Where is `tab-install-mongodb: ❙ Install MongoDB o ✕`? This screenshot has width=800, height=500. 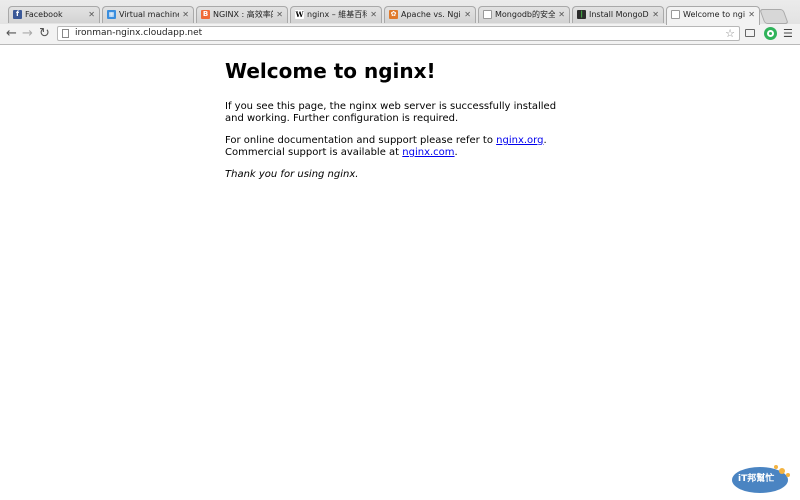 tab-install-mongodb: ❙ Install MongoDB o ✕ is located at coordinates (618, 14).